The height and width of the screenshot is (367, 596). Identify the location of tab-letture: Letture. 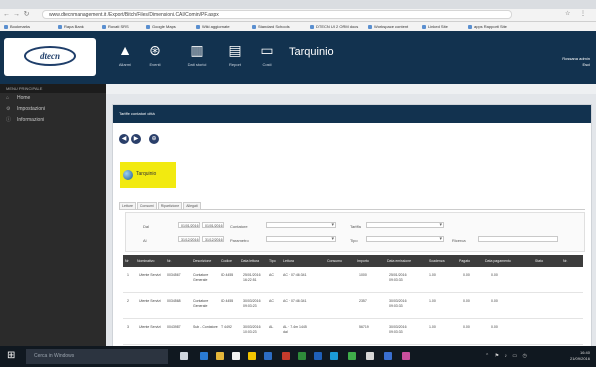
(127, 205).